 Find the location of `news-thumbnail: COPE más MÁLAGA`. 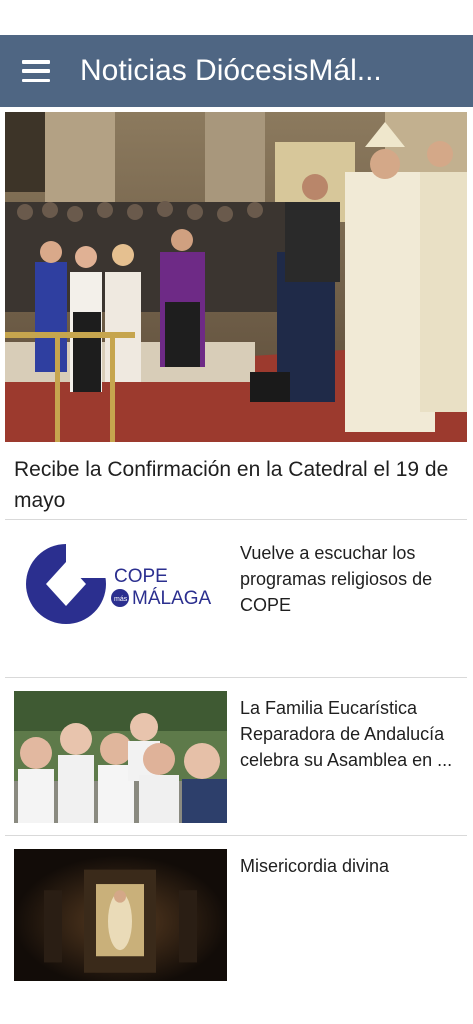

news-thumbnail: COPE más MÁLAGA is located at coordinates (120, 602).